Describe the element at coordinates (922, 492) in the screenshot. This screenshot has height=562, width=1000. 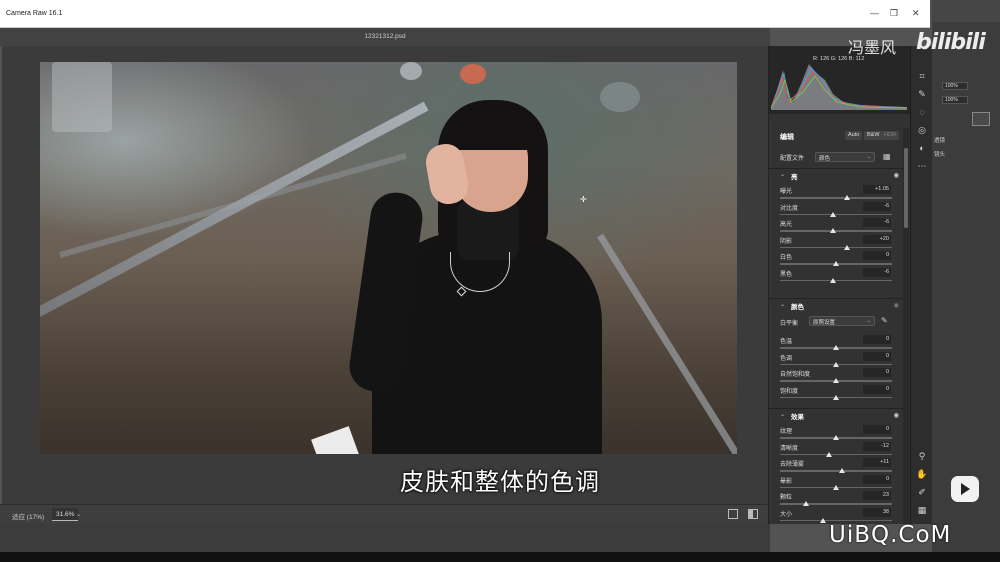
I see `color-sampler-icon: ✐` at that location.